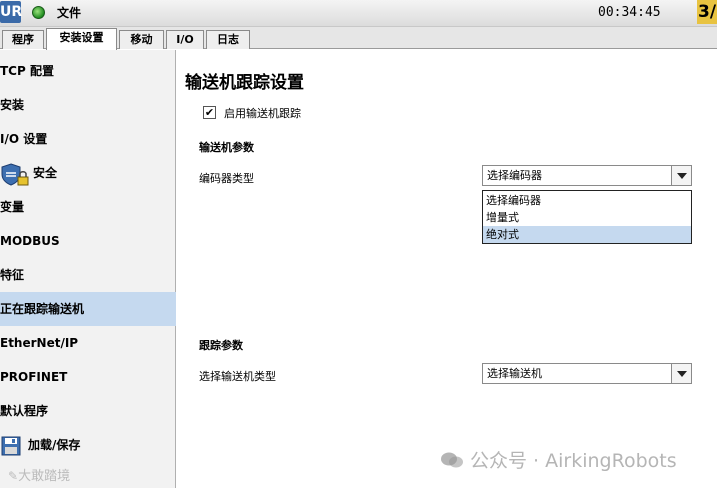 This screenshot has width=717, height=488. What do you see at coordinates (13, 476) in the screenshot?
I see `pen-icon: ✎​` at bounding box center [13, 476].